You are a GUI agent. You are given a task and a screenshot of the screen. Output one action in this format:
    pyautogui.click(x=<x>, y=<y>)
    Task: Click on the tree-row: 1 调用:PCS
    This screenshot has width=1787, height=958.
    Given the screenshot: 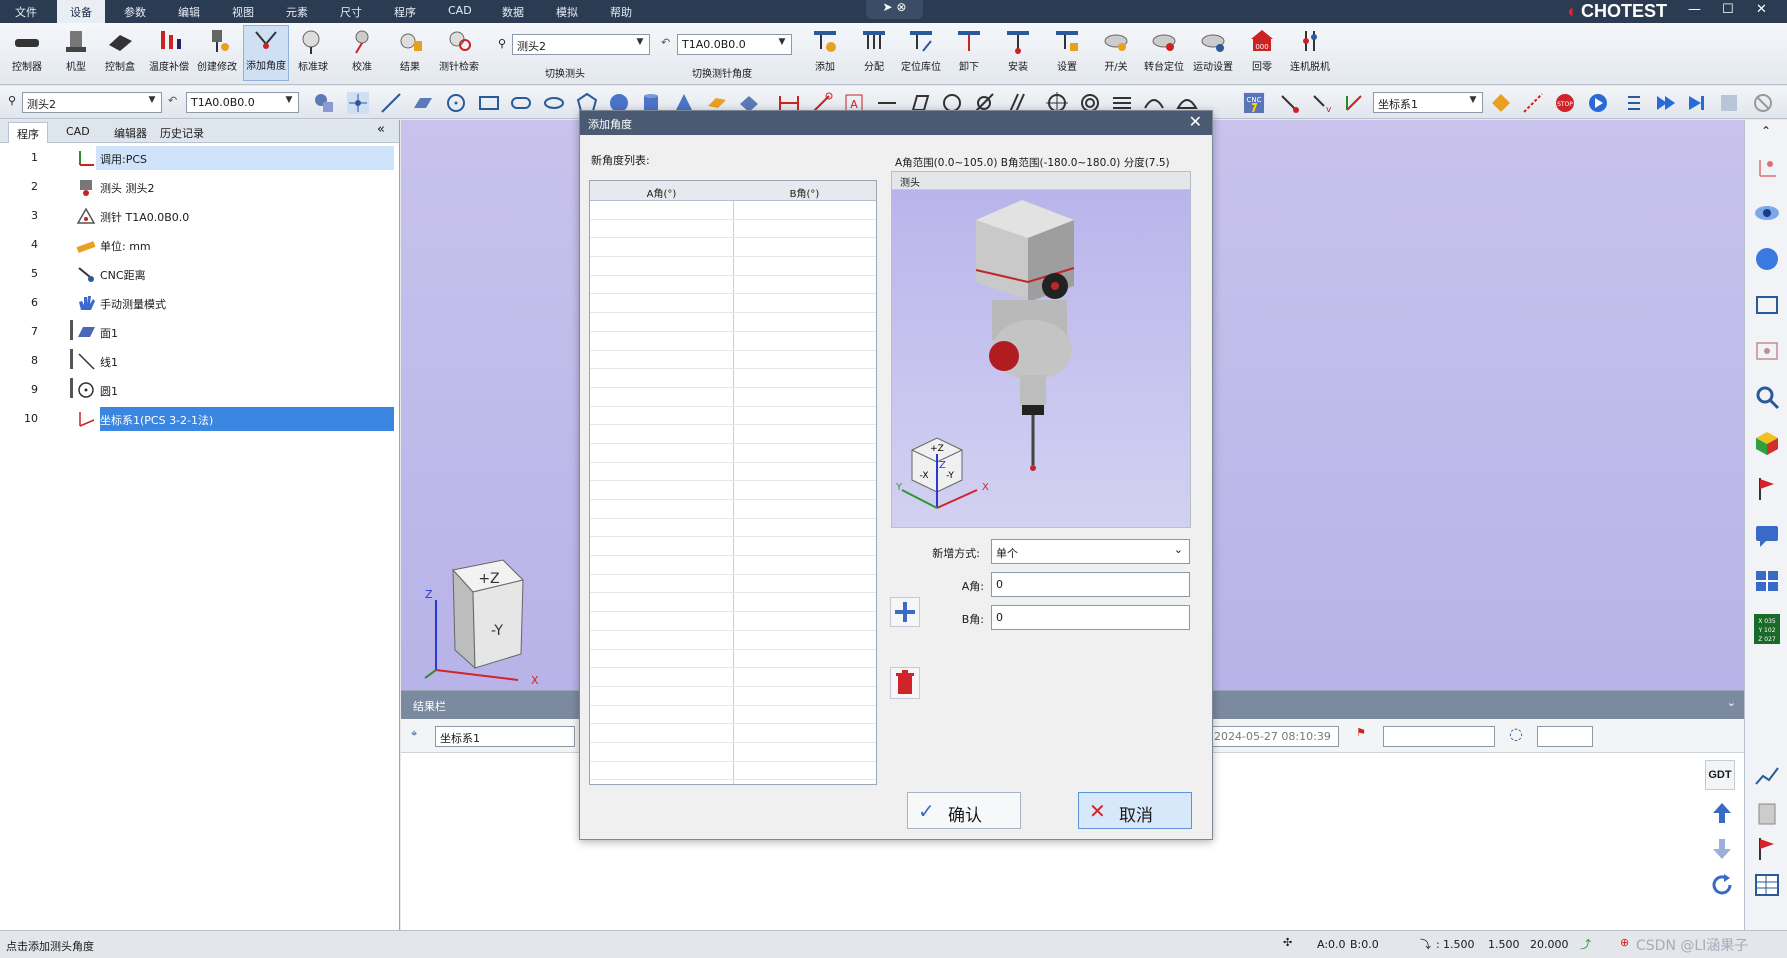 What is the action you would take?
    pyautogui.click(x=198, y=158)
    